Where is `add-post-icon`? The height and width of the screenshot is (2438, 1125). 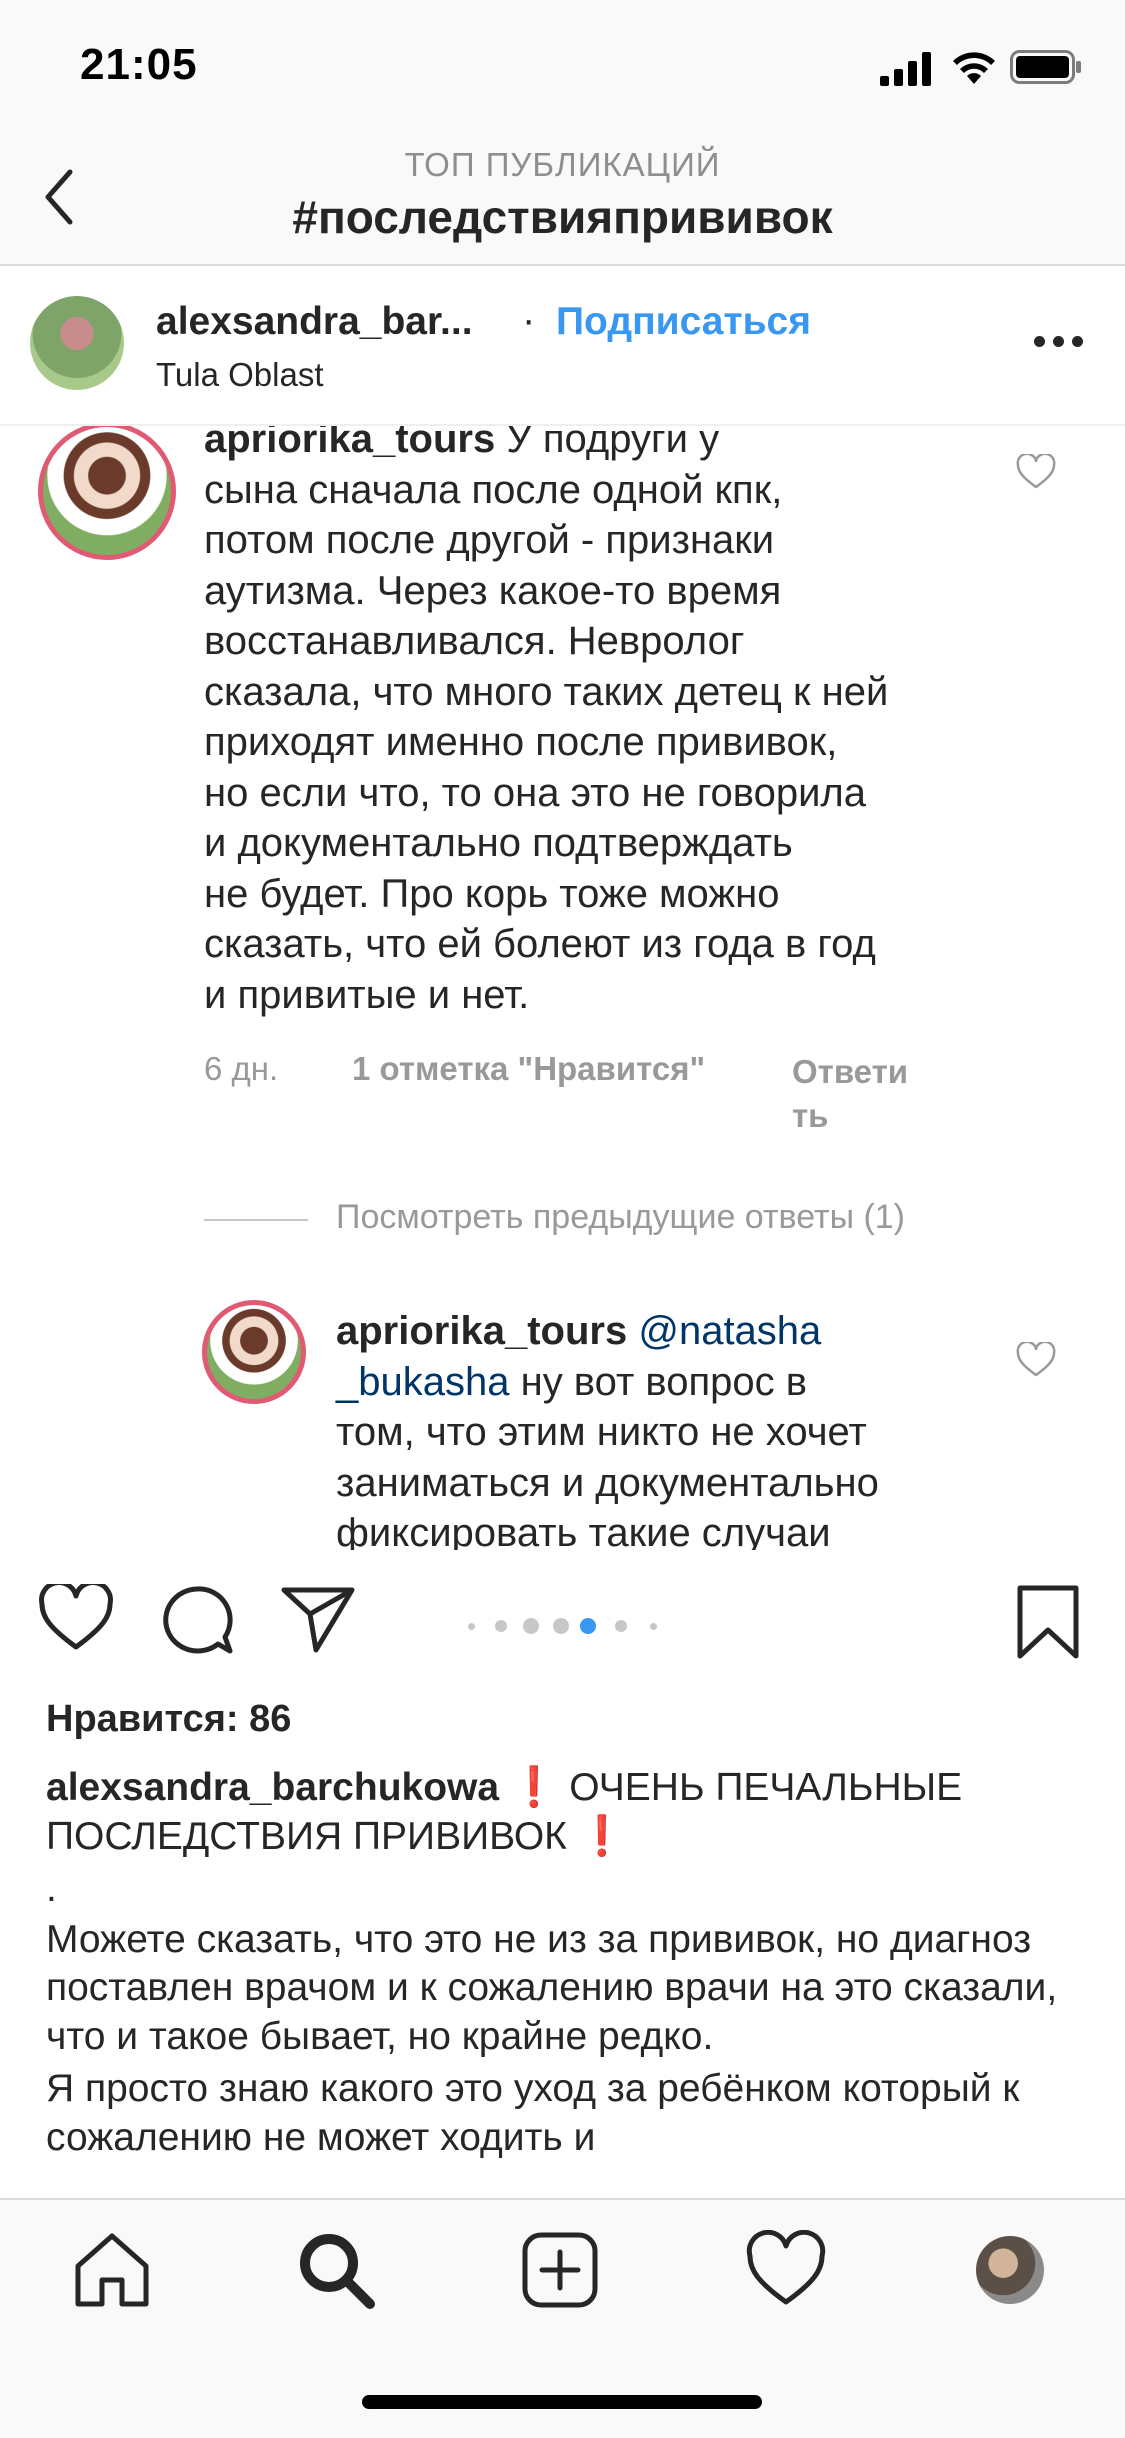
add-post-icon is located at coordinates (560, 2270).